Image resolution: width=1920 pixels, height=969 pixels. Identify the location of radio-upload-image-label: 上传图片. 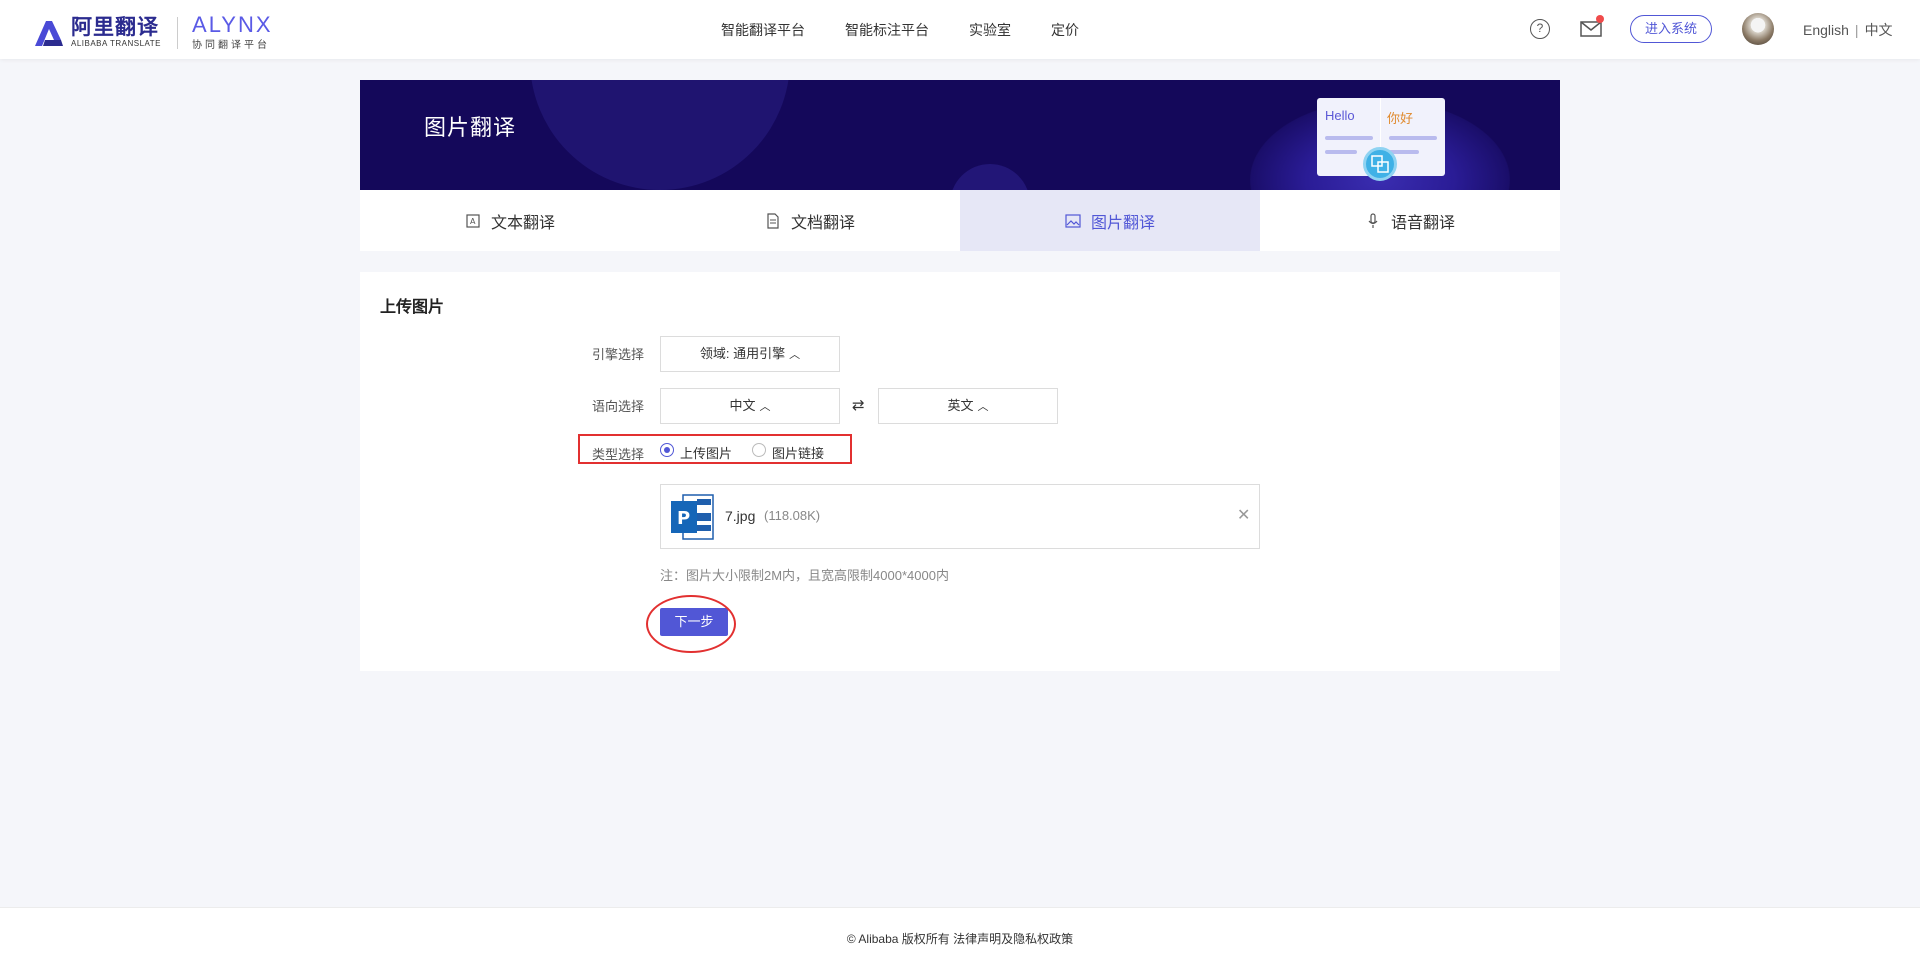
(706, 452).